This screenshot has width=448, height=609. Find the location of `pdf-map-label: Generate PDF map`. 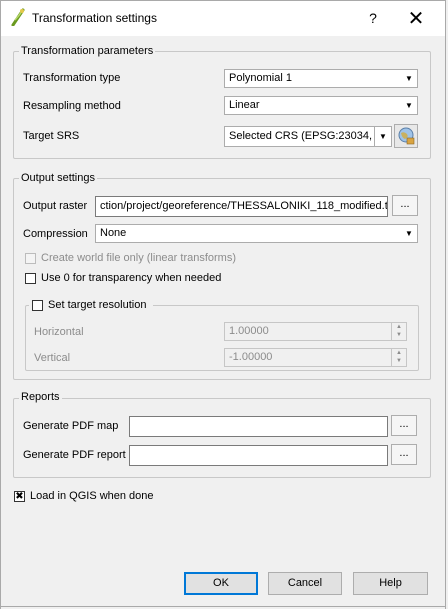

pdf-map-label: Generate PDF map is located at coordinates (71, 426).